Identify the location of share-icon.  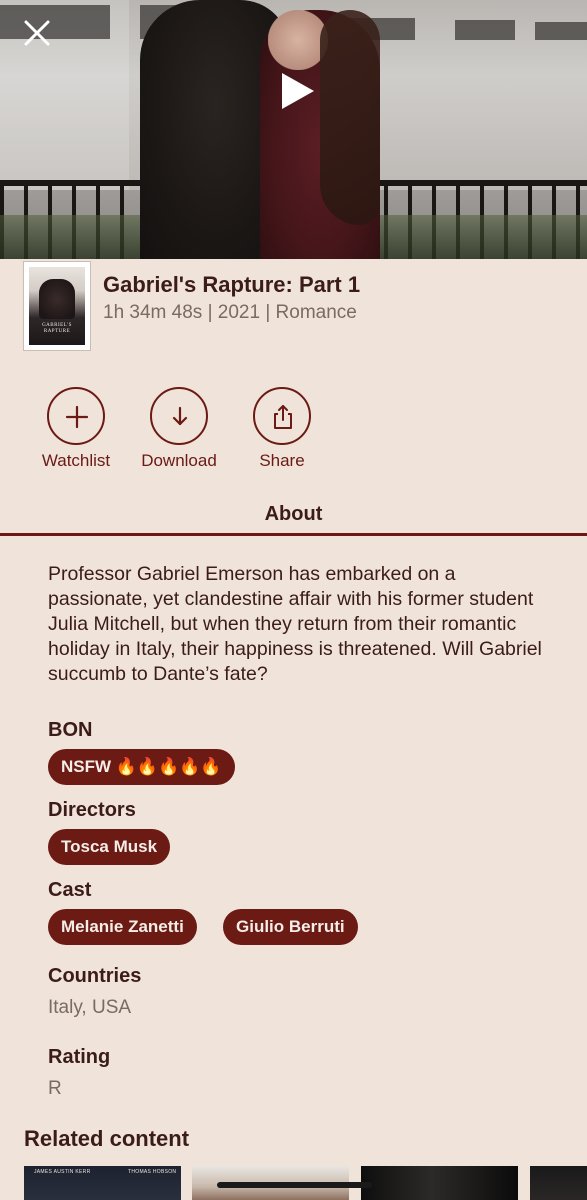
(283, 417).